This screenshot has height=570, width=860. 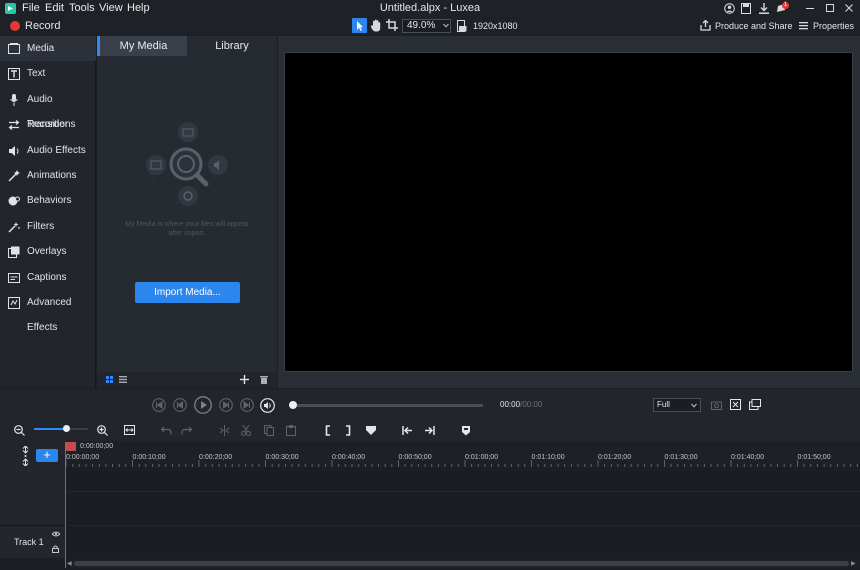 I want to click on tab-my-media: My Media, so click(x=142, y=46).